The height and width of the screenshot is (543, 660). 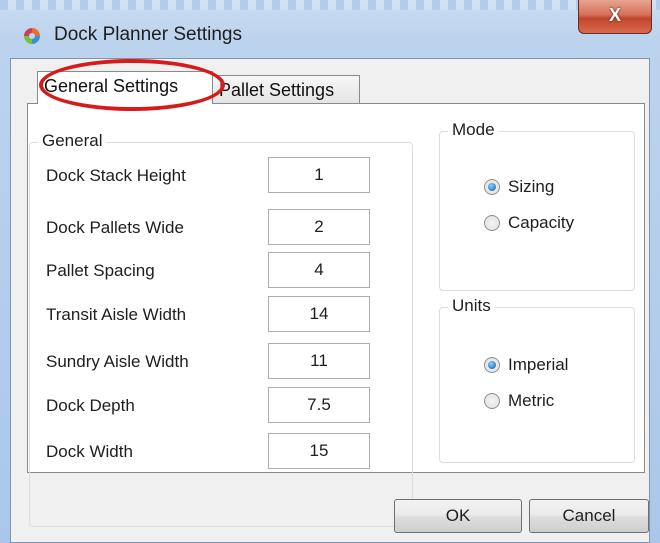 I want to click on tab-pallet-settings-label: Pallet Settings, so click(x=277, y=90).